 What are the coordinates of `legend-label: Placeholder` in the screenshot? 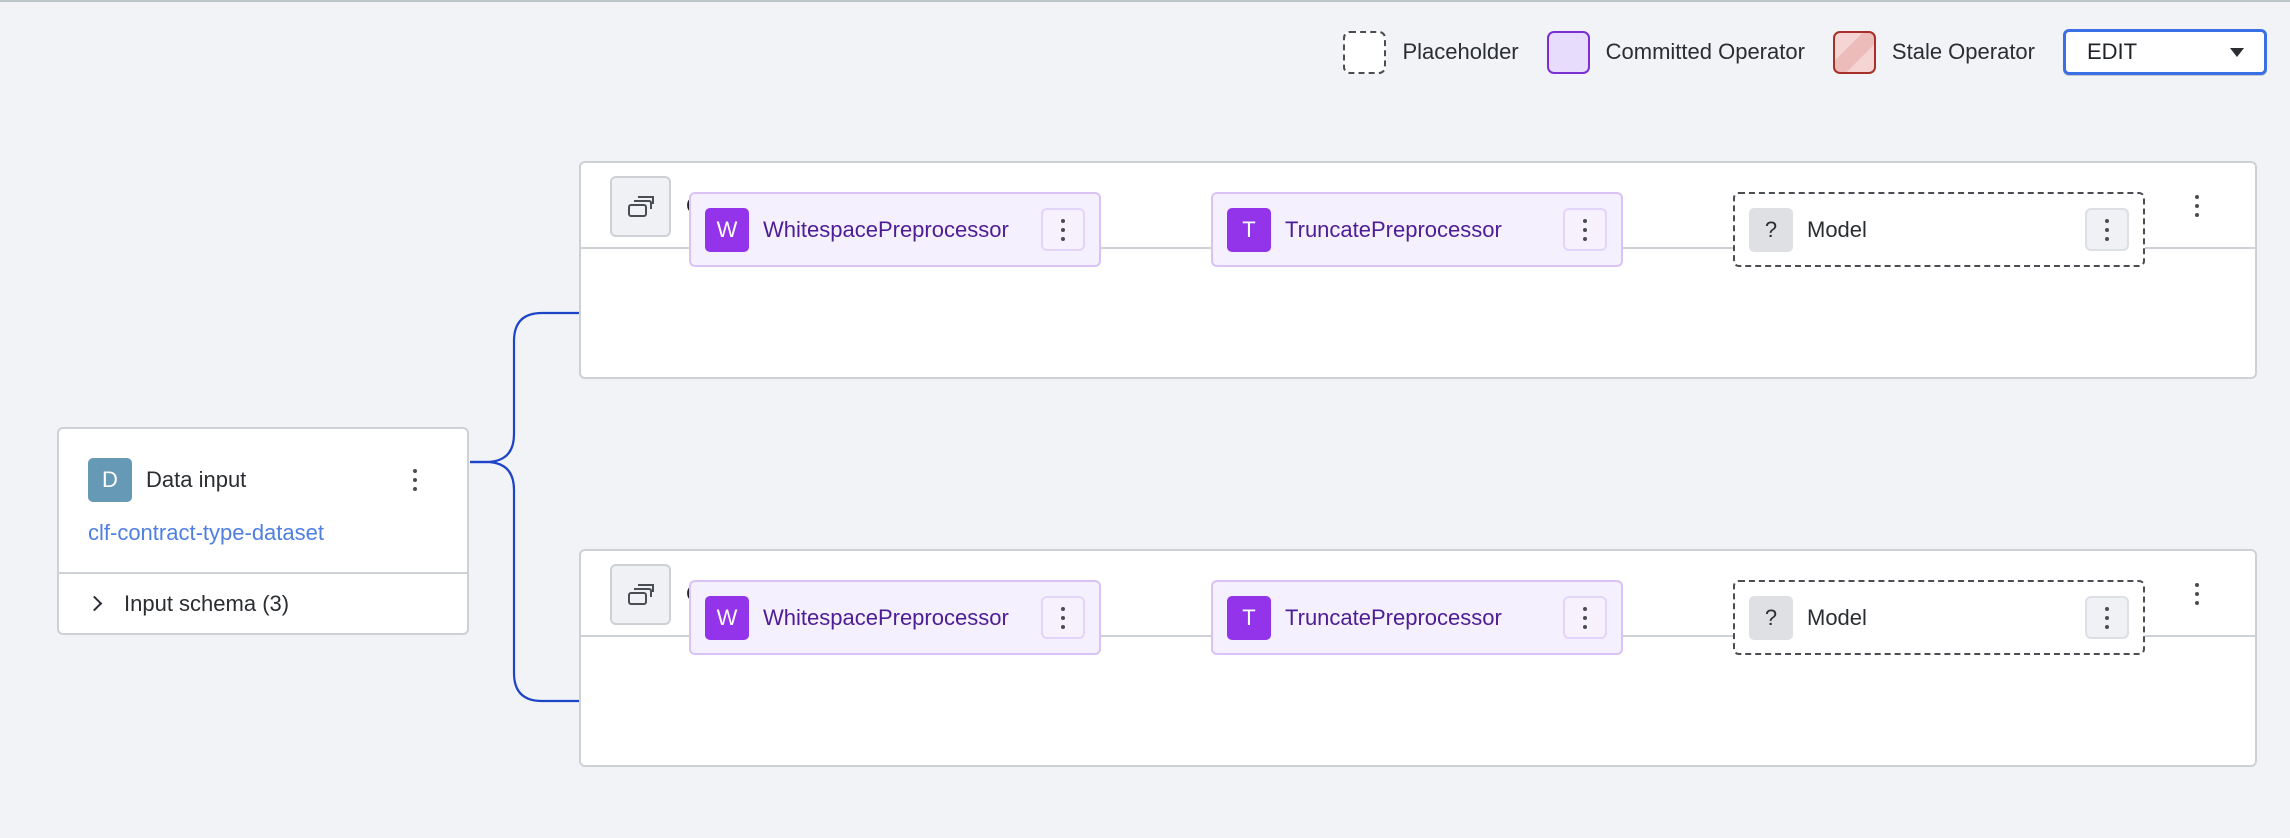 It's located at (1460, 51).